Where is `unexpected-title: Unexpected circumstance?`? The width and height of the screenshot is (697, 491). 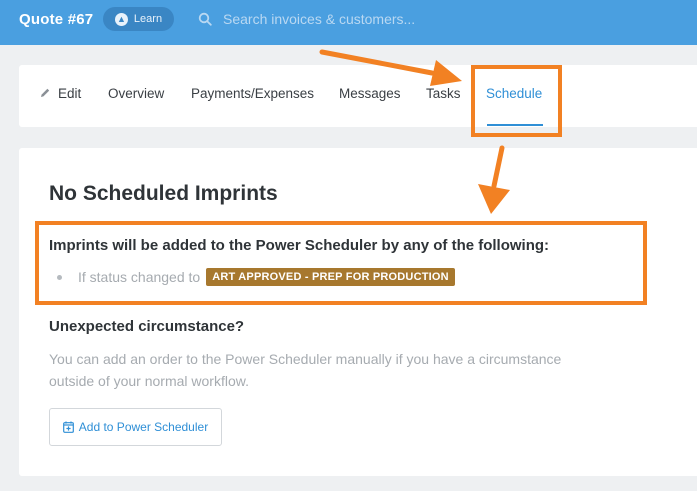
unexpected-title: Unexpected circumstance? is located at coordinates (147, 326).